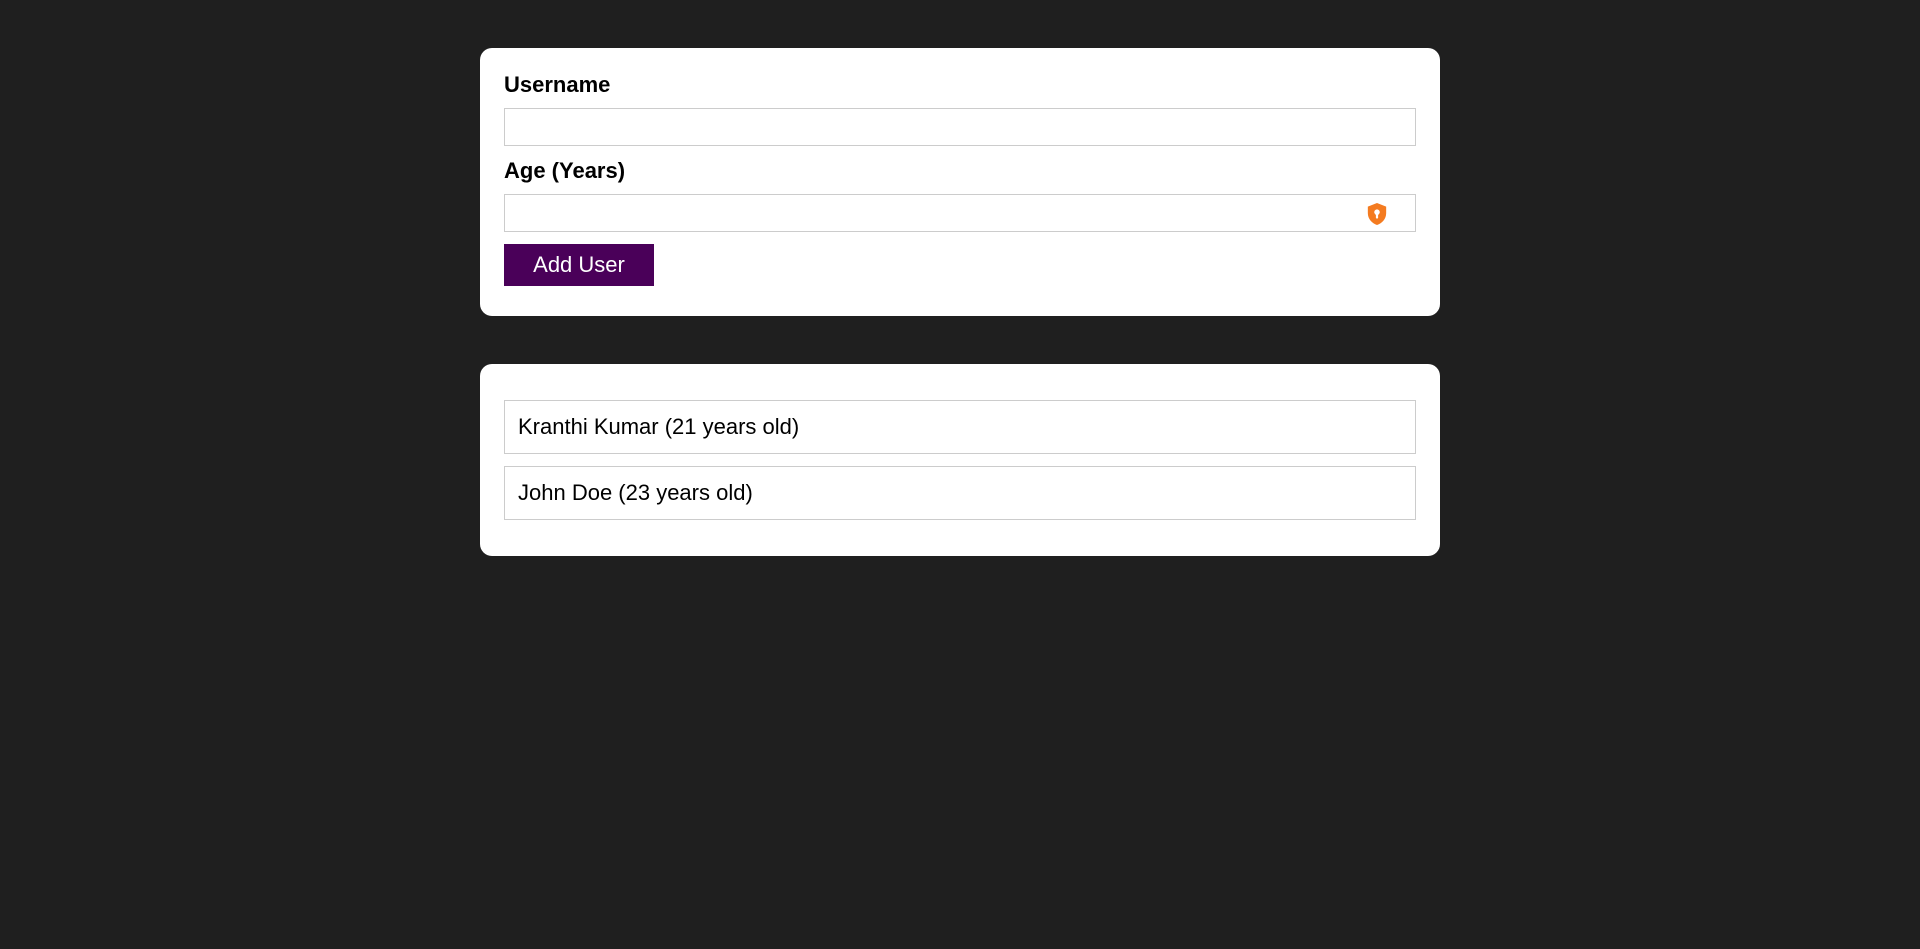 The width and height of the screenshot is (1920, 949). I want to click on user-list-item: John Doe (23 years old), so click(960, 493).